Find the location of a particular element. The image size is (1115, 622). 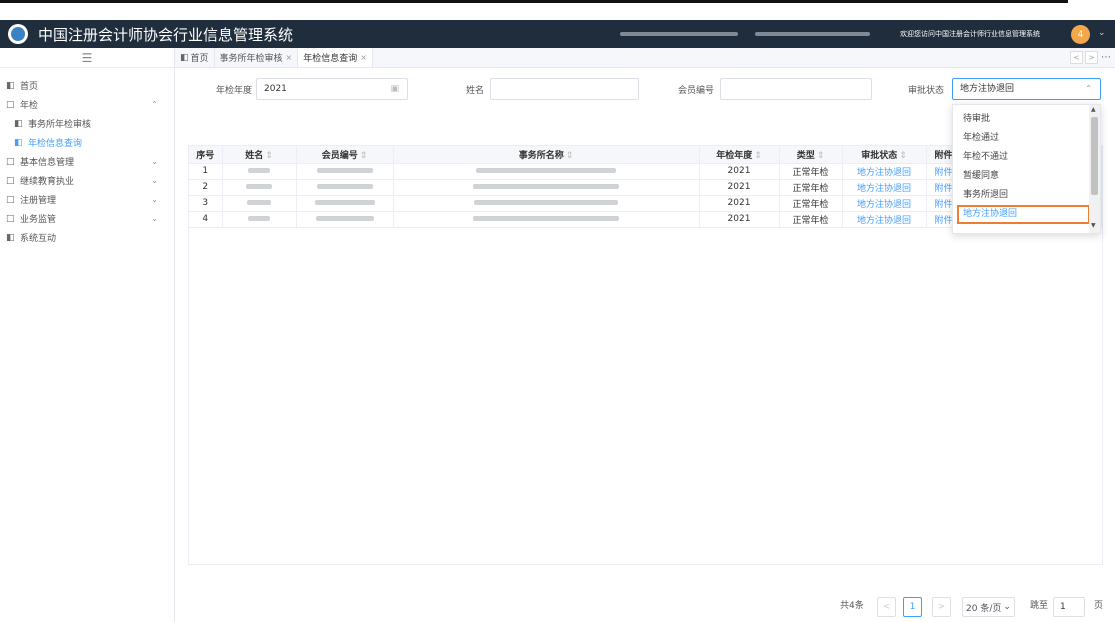

sidebar-item-label: 注册管理 is located at coordinates (38, 201).